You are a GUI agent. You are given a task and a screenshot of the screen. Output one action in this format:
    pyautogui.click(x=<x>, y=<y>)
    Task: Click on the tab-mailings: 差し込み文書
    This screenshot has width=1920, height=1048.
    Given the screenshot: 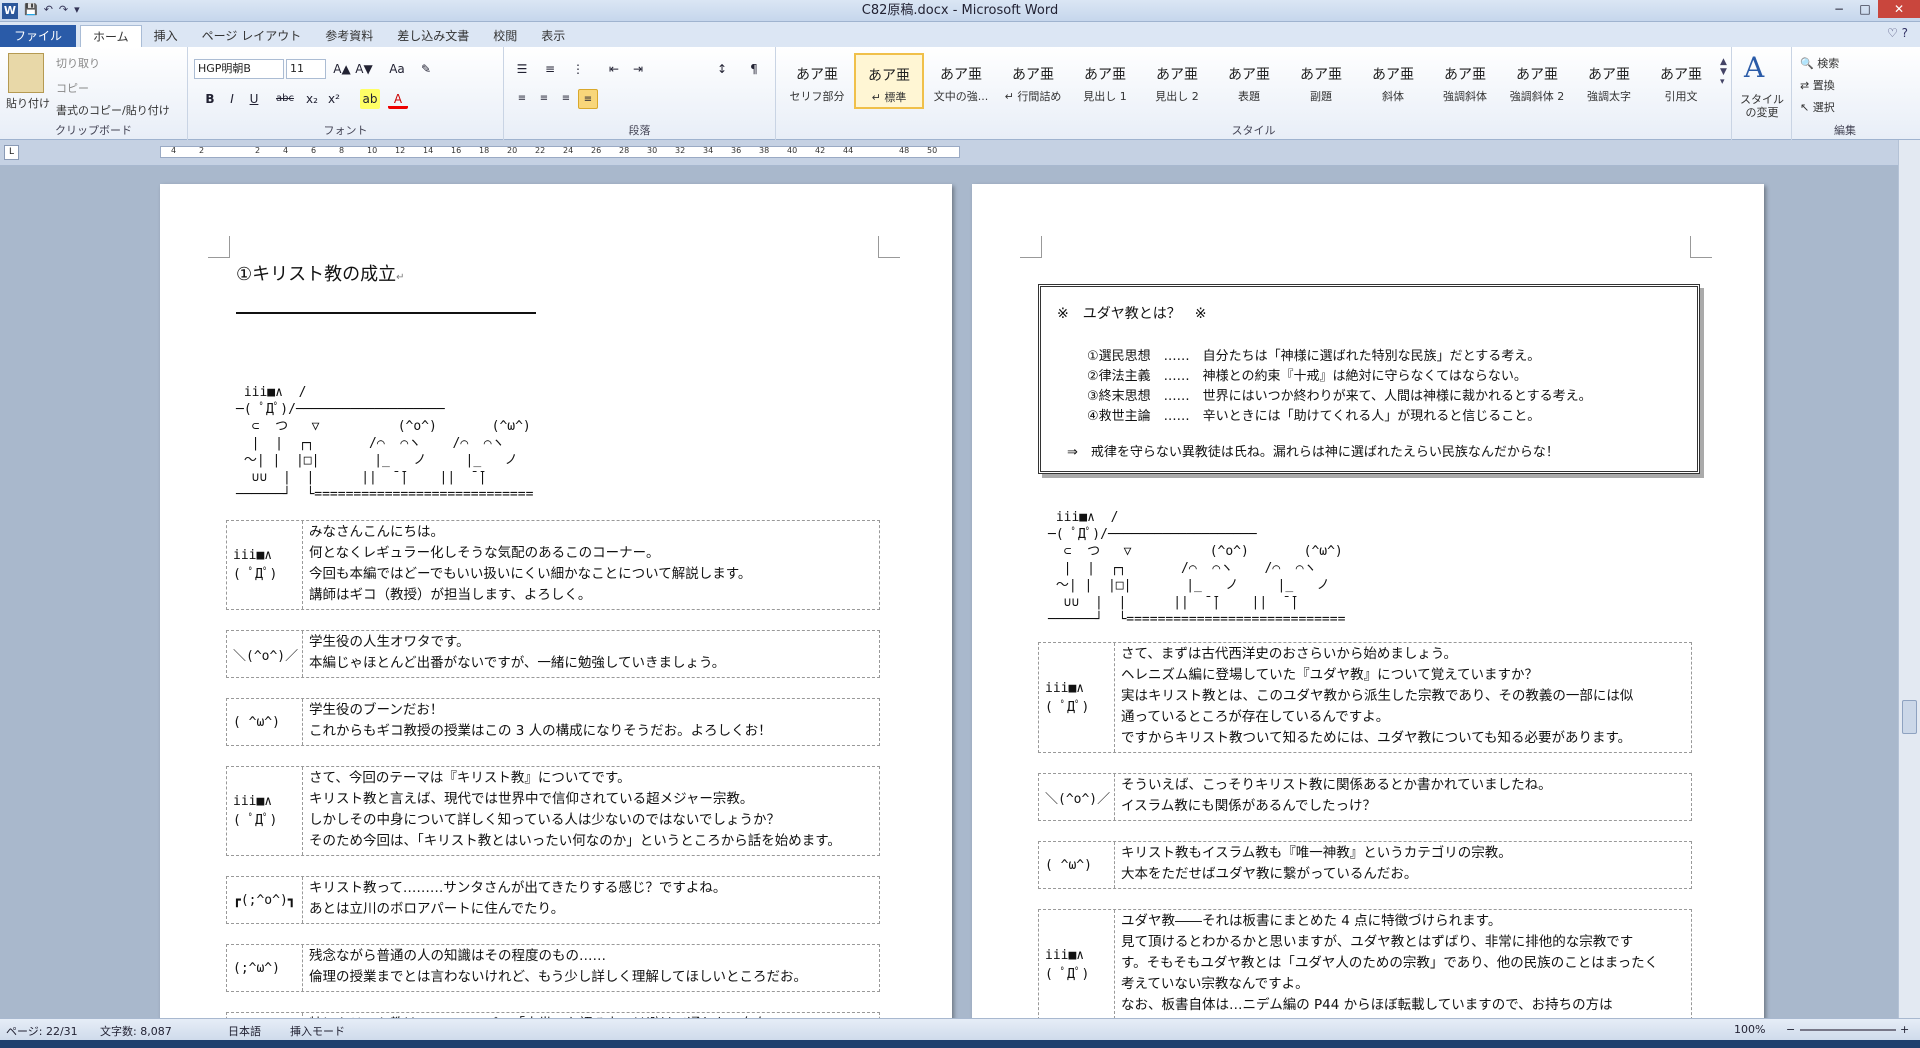 What is the action you would take?
    pyautogui.click(x=433, y=36)
    